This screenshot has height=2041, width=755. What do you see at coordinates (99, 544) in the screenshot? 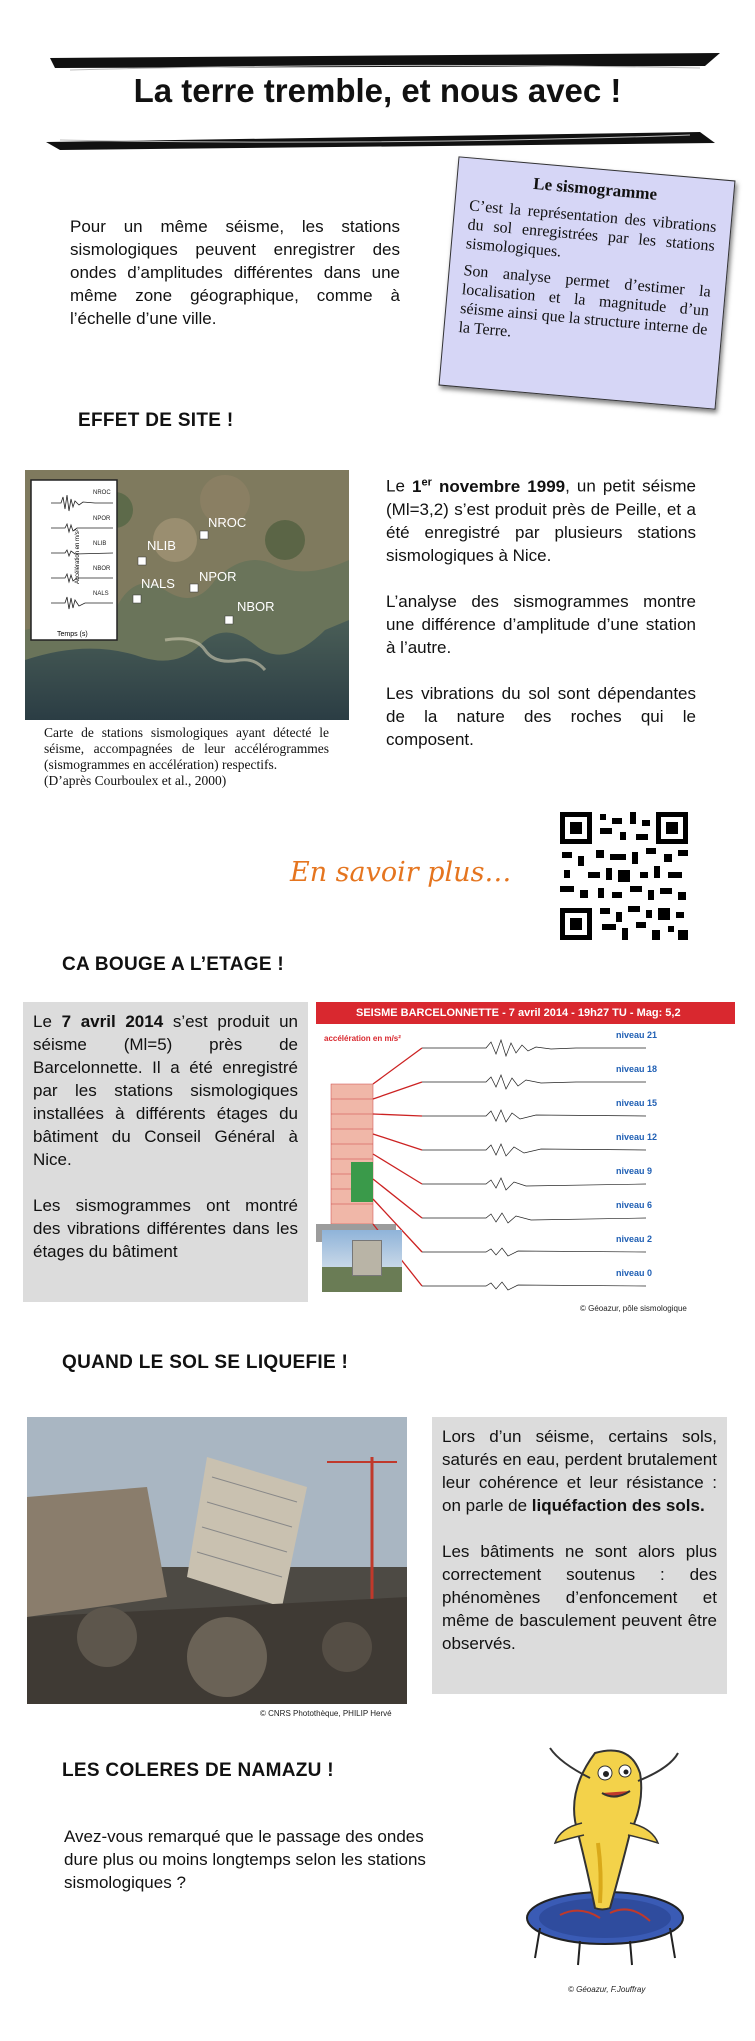
I see `inset-row-label: NLIB` at bounding box center [99, 544].